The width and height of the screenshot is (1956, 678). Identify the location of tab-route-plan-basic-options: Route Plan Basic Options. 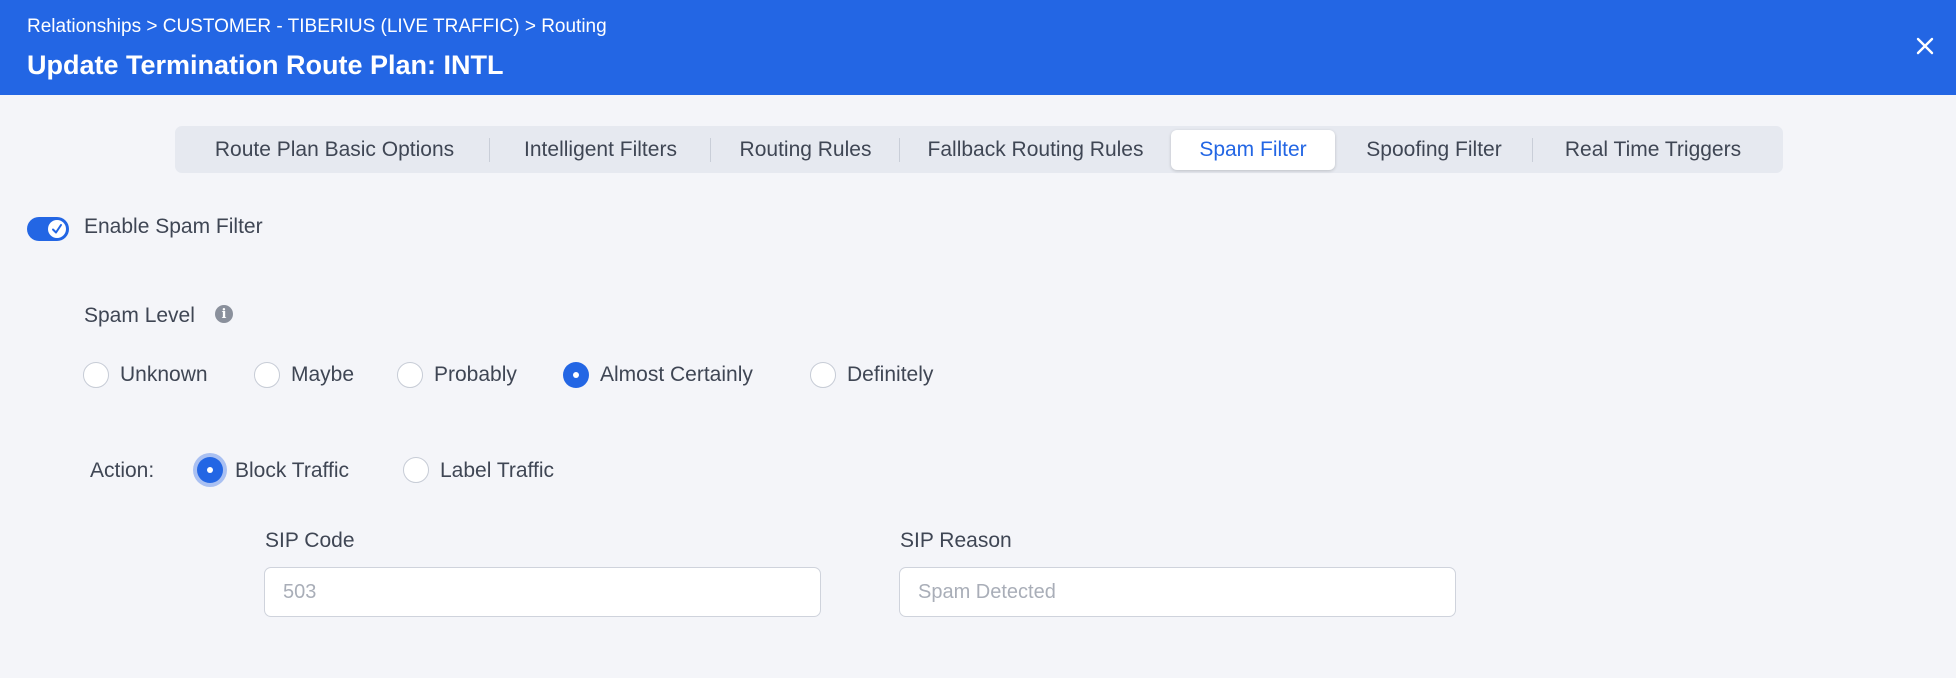
(334, 150).